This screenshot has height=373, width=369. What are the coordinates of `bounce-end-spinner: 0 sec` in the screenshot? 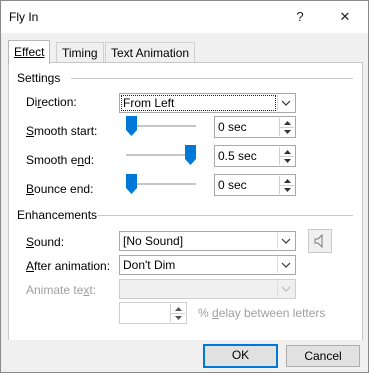 It's located at (255, 185).